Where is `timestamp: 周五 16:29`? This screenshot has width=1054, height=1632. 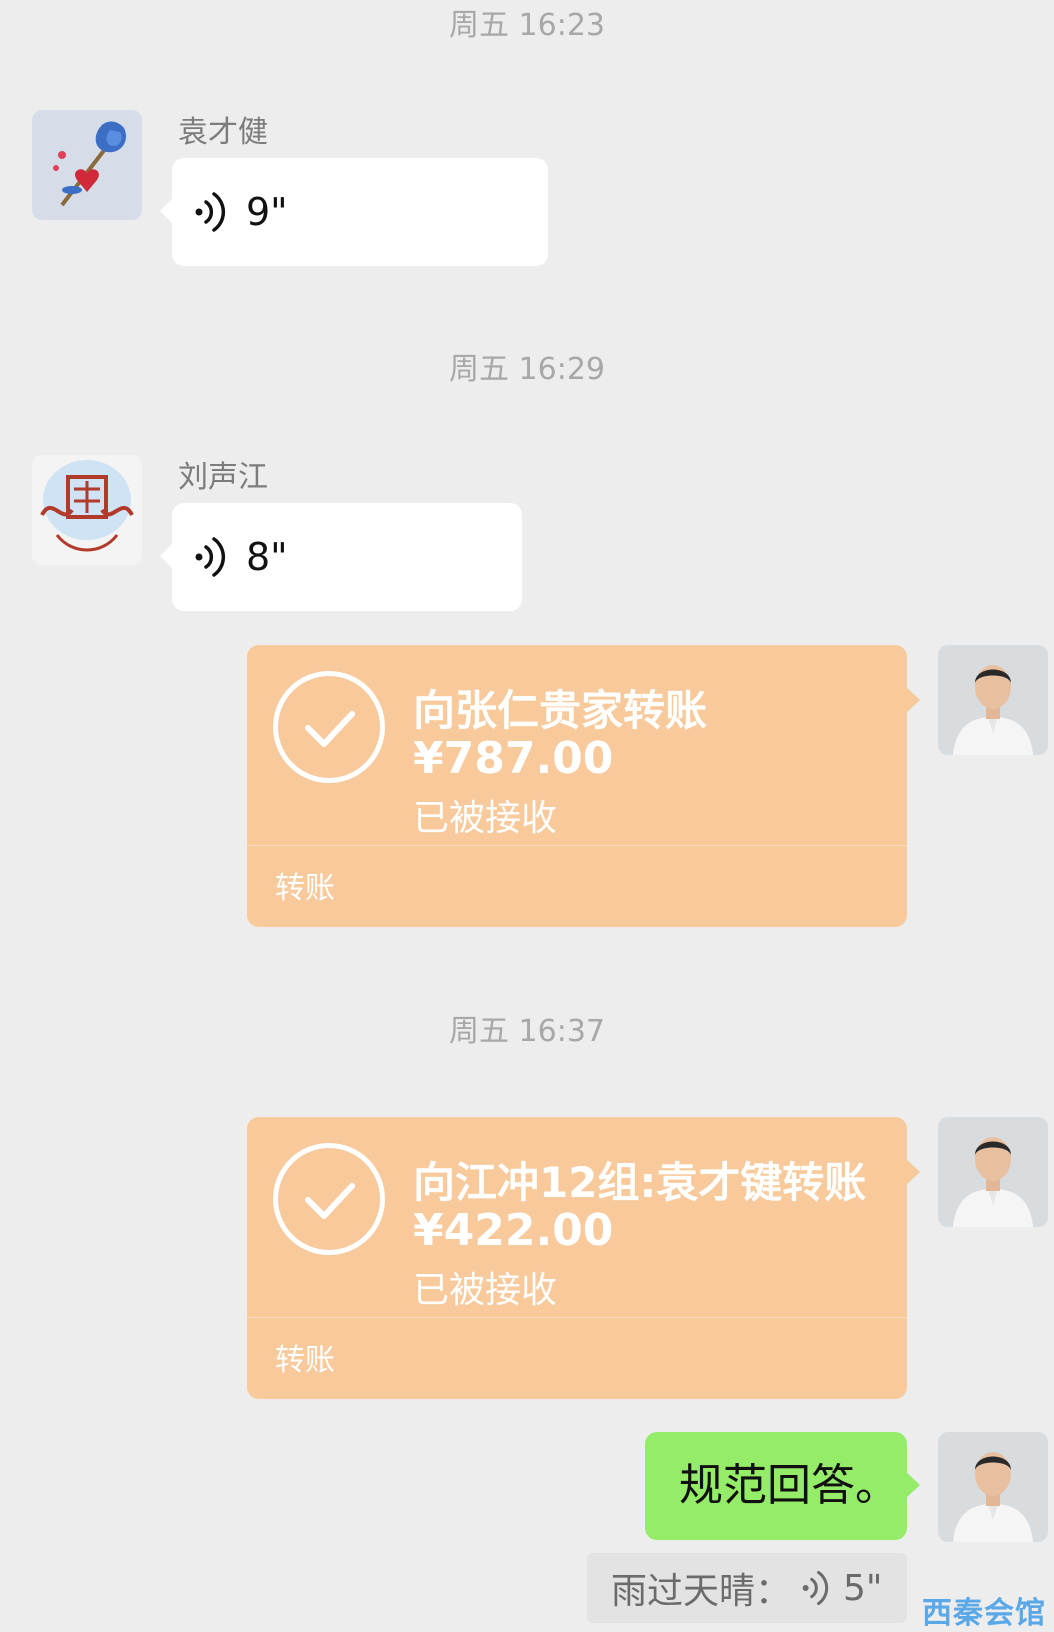 timestamp: 周五 16:29 is located at coordinates (527, 369).